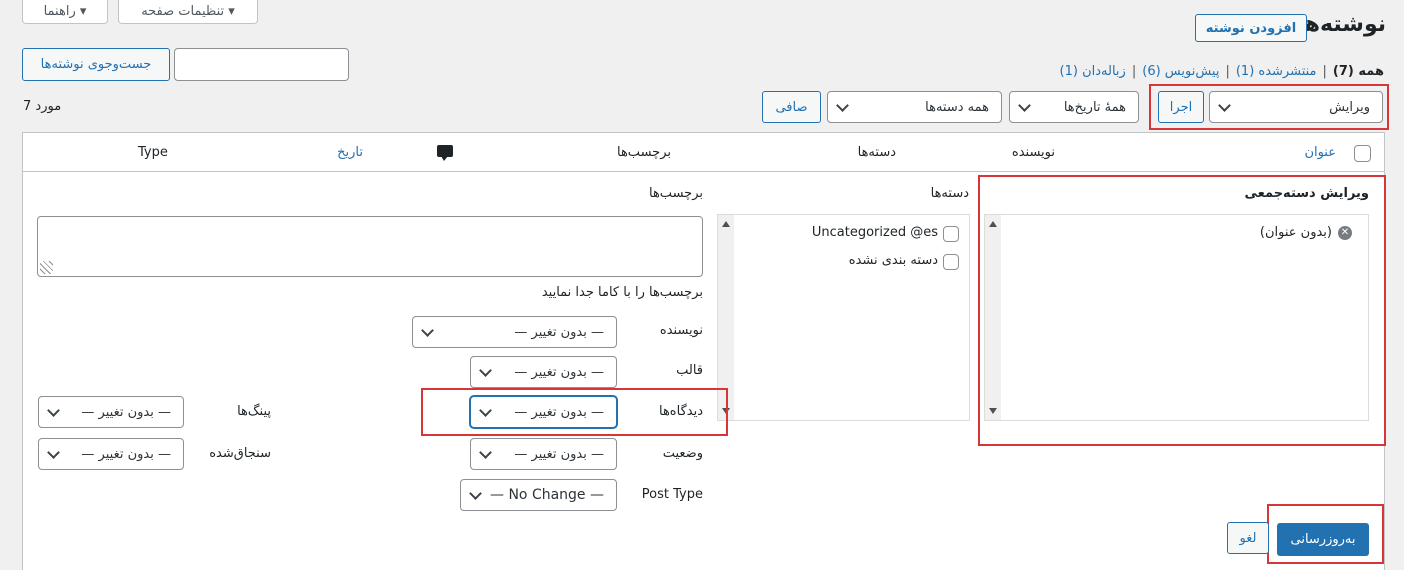 The width and height of the screenshot is (1404, 570). What do you see at coordinates (643, 152) in the screenshot?
I see `column-tags: برچسب‌ها` at bounding box center [643, 152].